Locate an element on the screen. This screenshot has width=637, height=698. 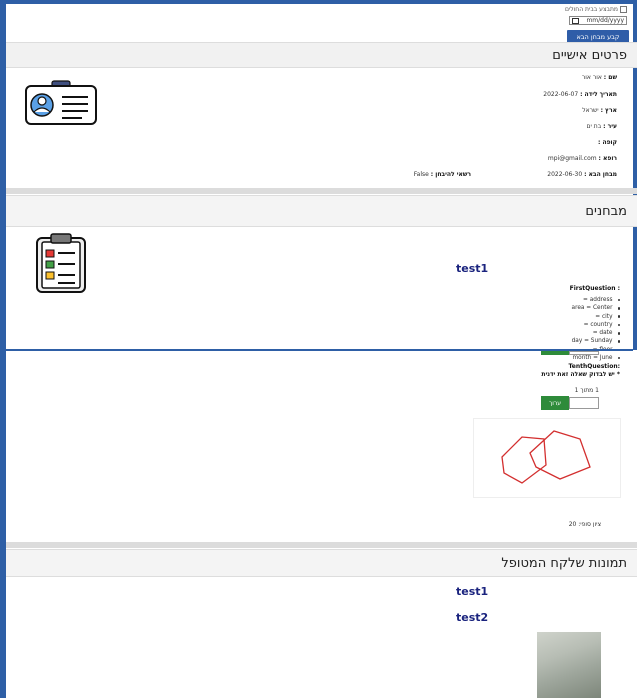
personal-details-header: פרטים אישיים is located at coordinates (321, 55).